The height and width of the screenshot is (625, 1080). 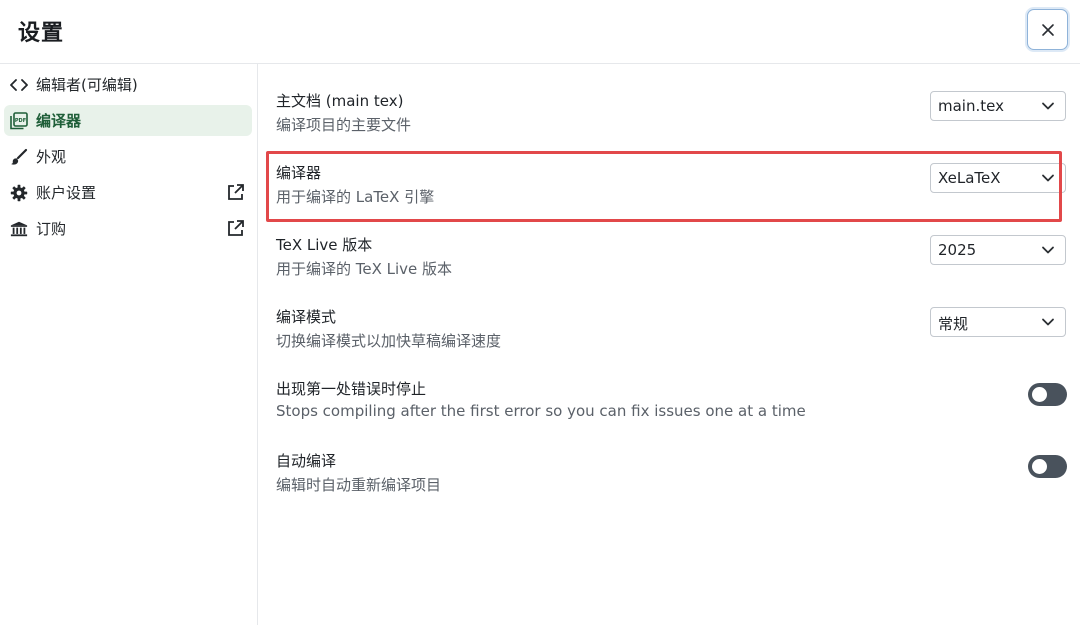 What do you see at coordinates (344, 125) in the screenshot?
I see `setting-description: 编译项目的主要文件` at bounding box center [344, 125].